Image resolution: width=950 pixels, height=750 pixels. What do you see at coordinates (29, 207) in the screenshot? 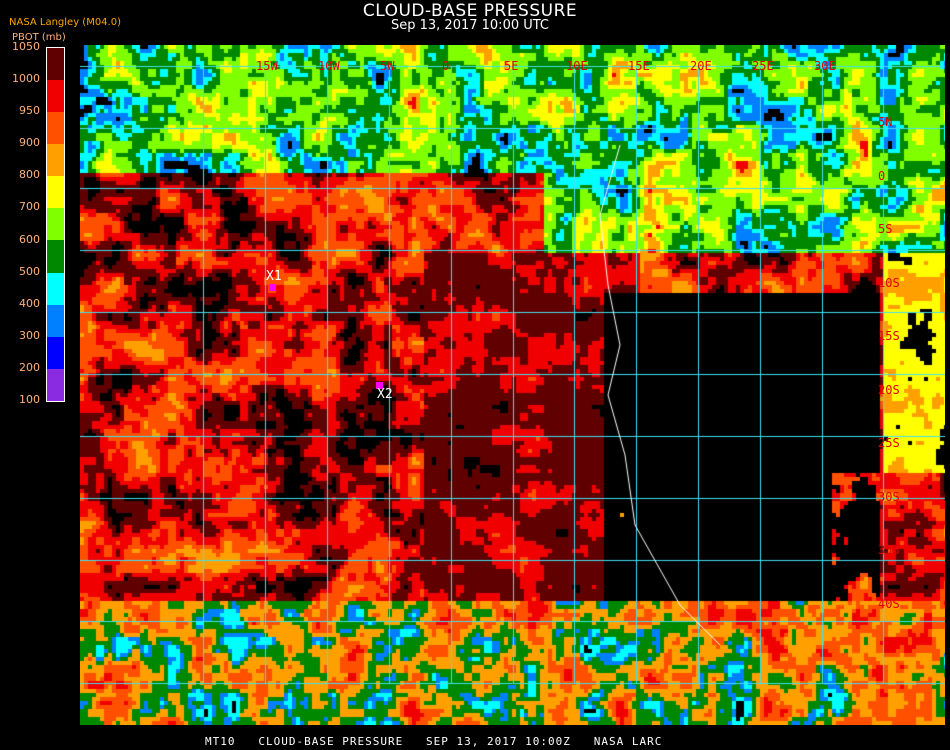
I see `legend-tick: 700` at bounding box center [29, 207].